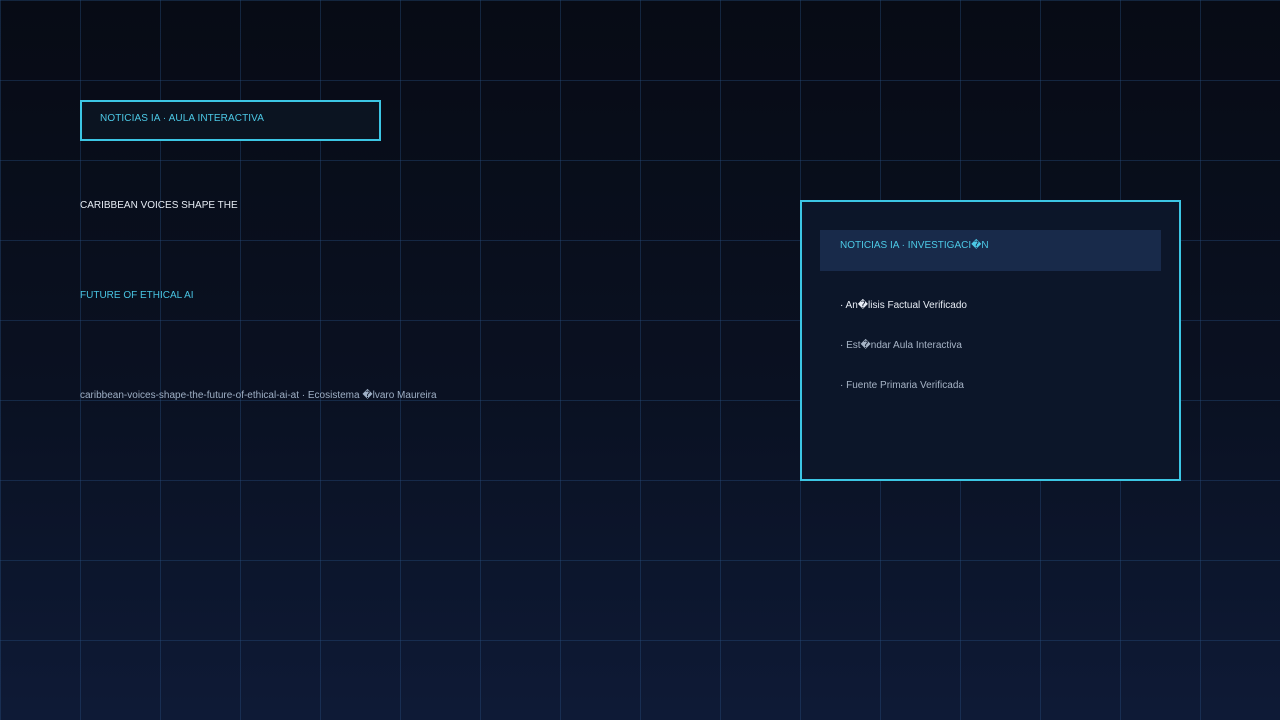  Describe the element at coordinates (902, 385) in the screenshot. I see `panel-item-primary-source: · Fuente Primaria Verificada` at that location.